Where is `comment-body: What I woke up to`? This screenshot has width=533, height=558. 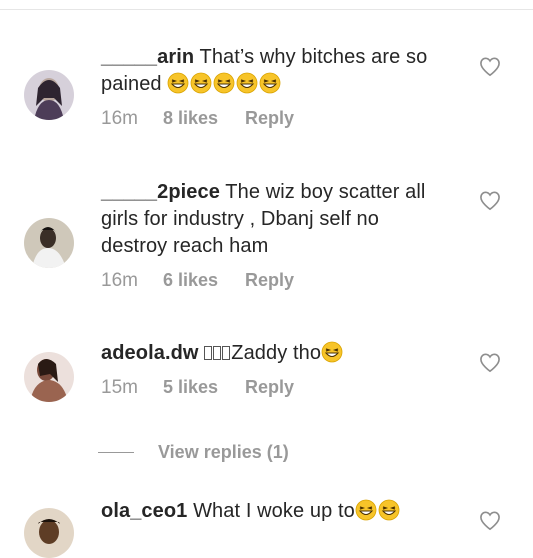 comment-body: What I woke up to is located at coordinates (274, 511).